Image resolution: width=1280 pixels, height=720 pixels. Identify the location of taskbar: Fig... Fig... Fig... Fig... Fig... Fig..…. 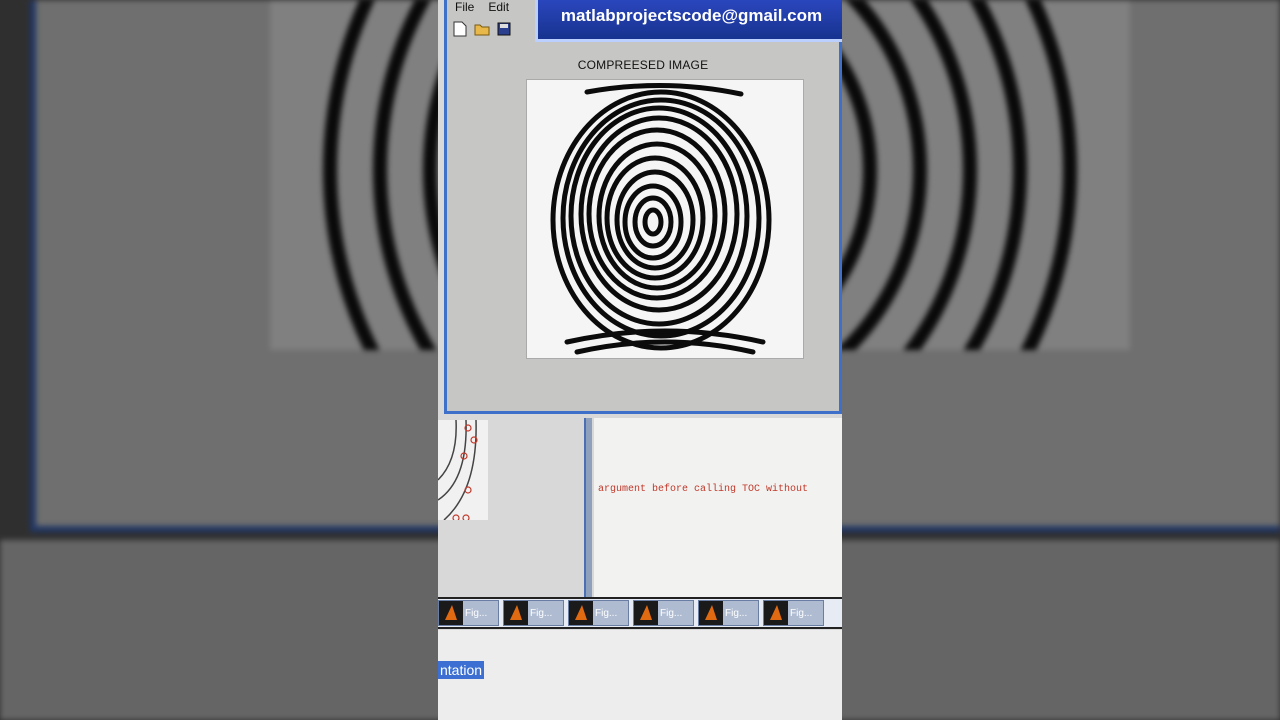
(640, 613).